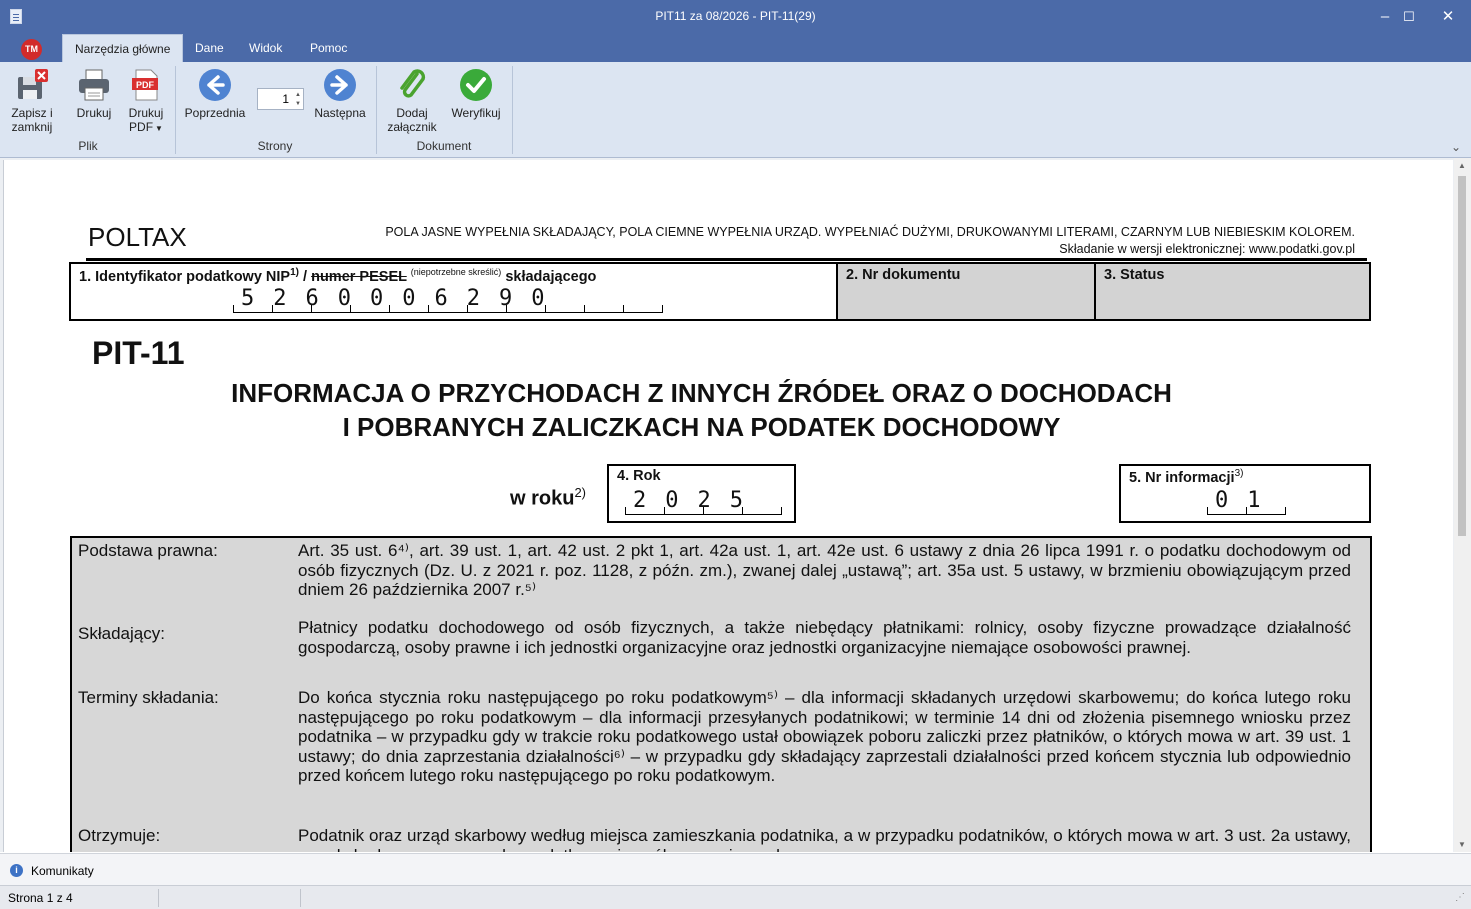  Describe the element at coordinates (359, 276) in the screenshot. I see `field1-pesel-strike: numer PESEL` at that location.